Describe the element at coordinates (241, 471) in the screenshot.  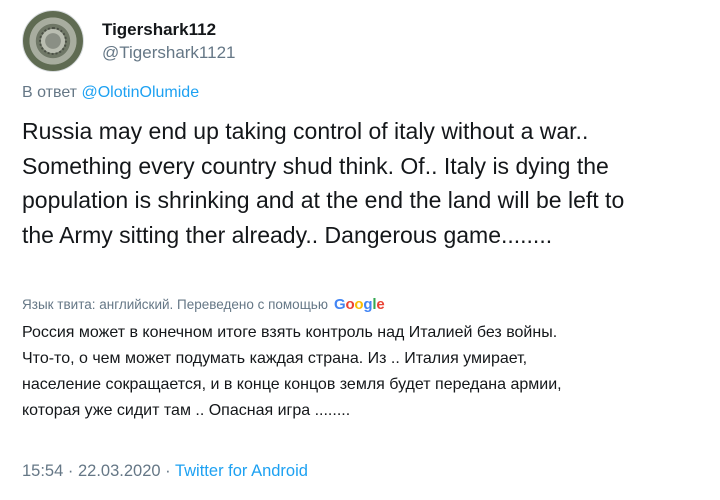
I see `tweet-source-link: Twitter for Android` at that location.